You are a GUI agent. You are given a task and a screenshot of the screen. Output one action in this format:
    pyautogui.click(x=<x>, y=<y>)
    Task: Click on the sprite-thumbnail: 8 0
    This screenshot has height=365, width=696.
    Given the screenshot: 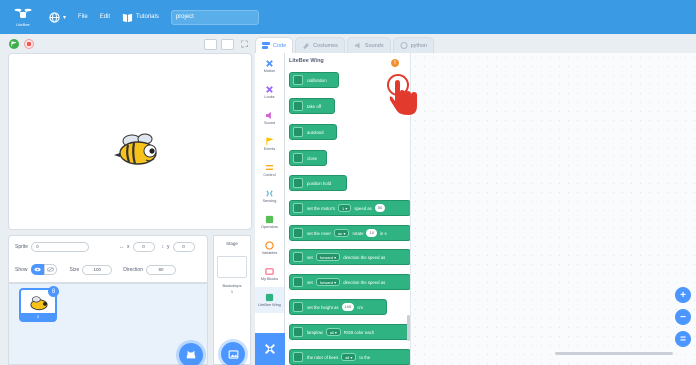 What is the action you would take?
    pyautogui.click(x=39, y=304)
    